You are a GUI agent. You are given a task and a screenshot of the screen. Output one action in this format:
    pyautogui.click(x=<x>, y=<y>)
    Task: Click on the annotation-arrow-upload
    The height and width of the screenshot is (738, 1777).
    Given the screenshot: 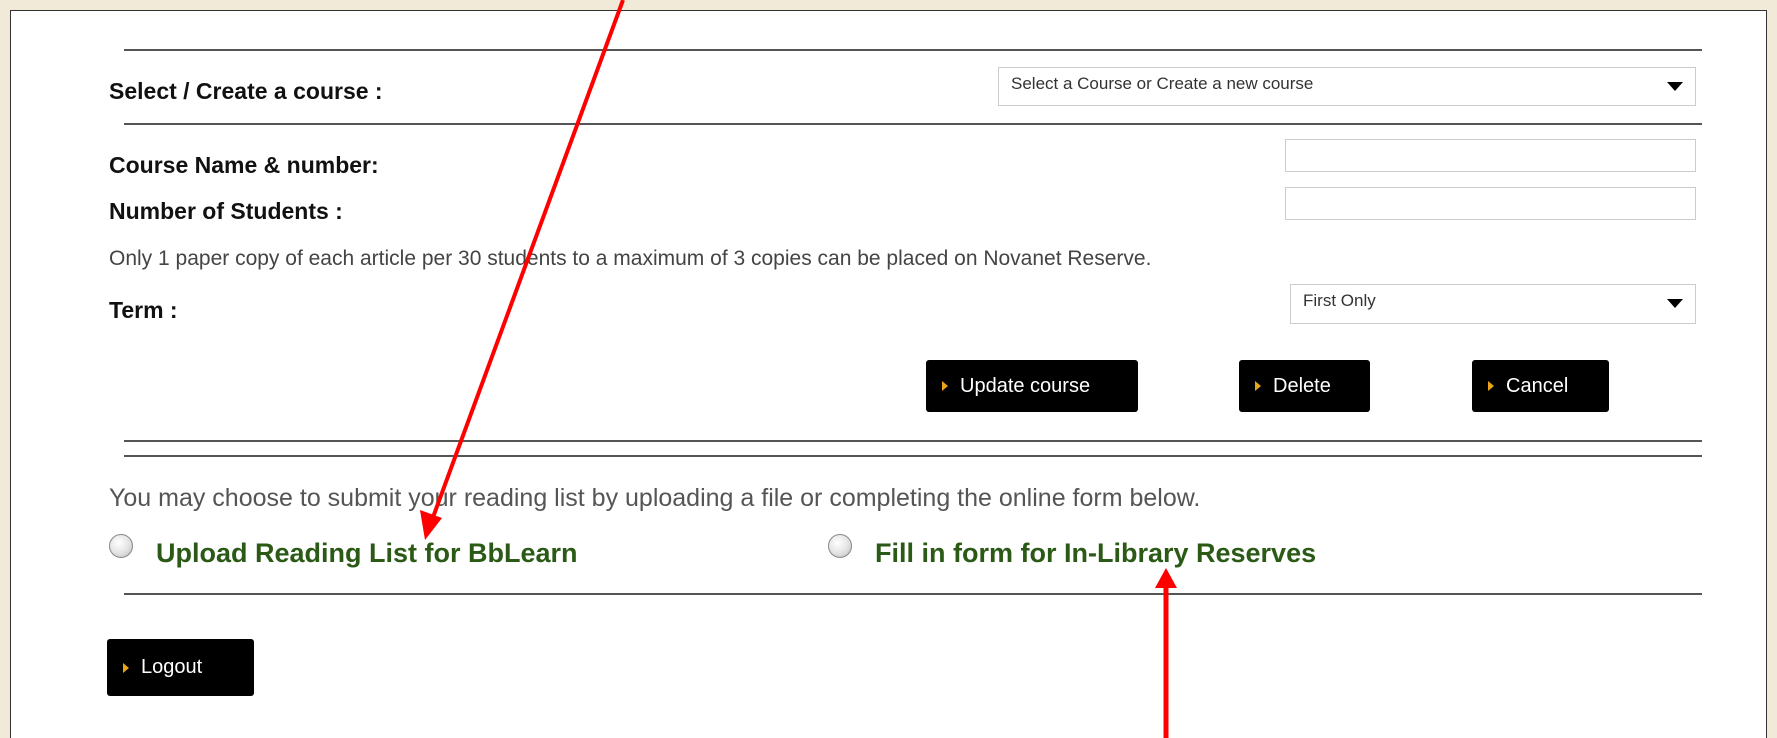 What is the action you would take?
    pyautogui.click(x=522, y=270)
    